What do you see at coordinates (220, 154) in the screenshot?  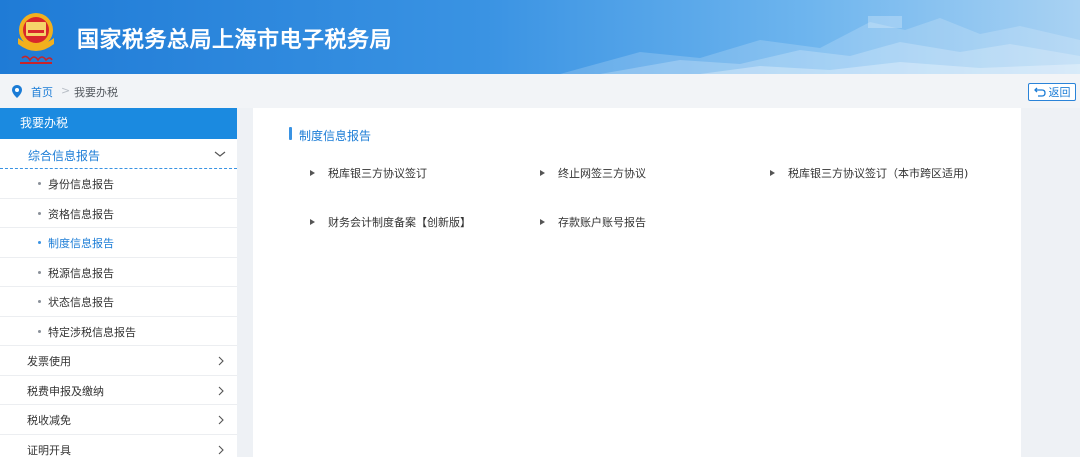 I see `chevron-down-icon` at bounding box center [220, 154].